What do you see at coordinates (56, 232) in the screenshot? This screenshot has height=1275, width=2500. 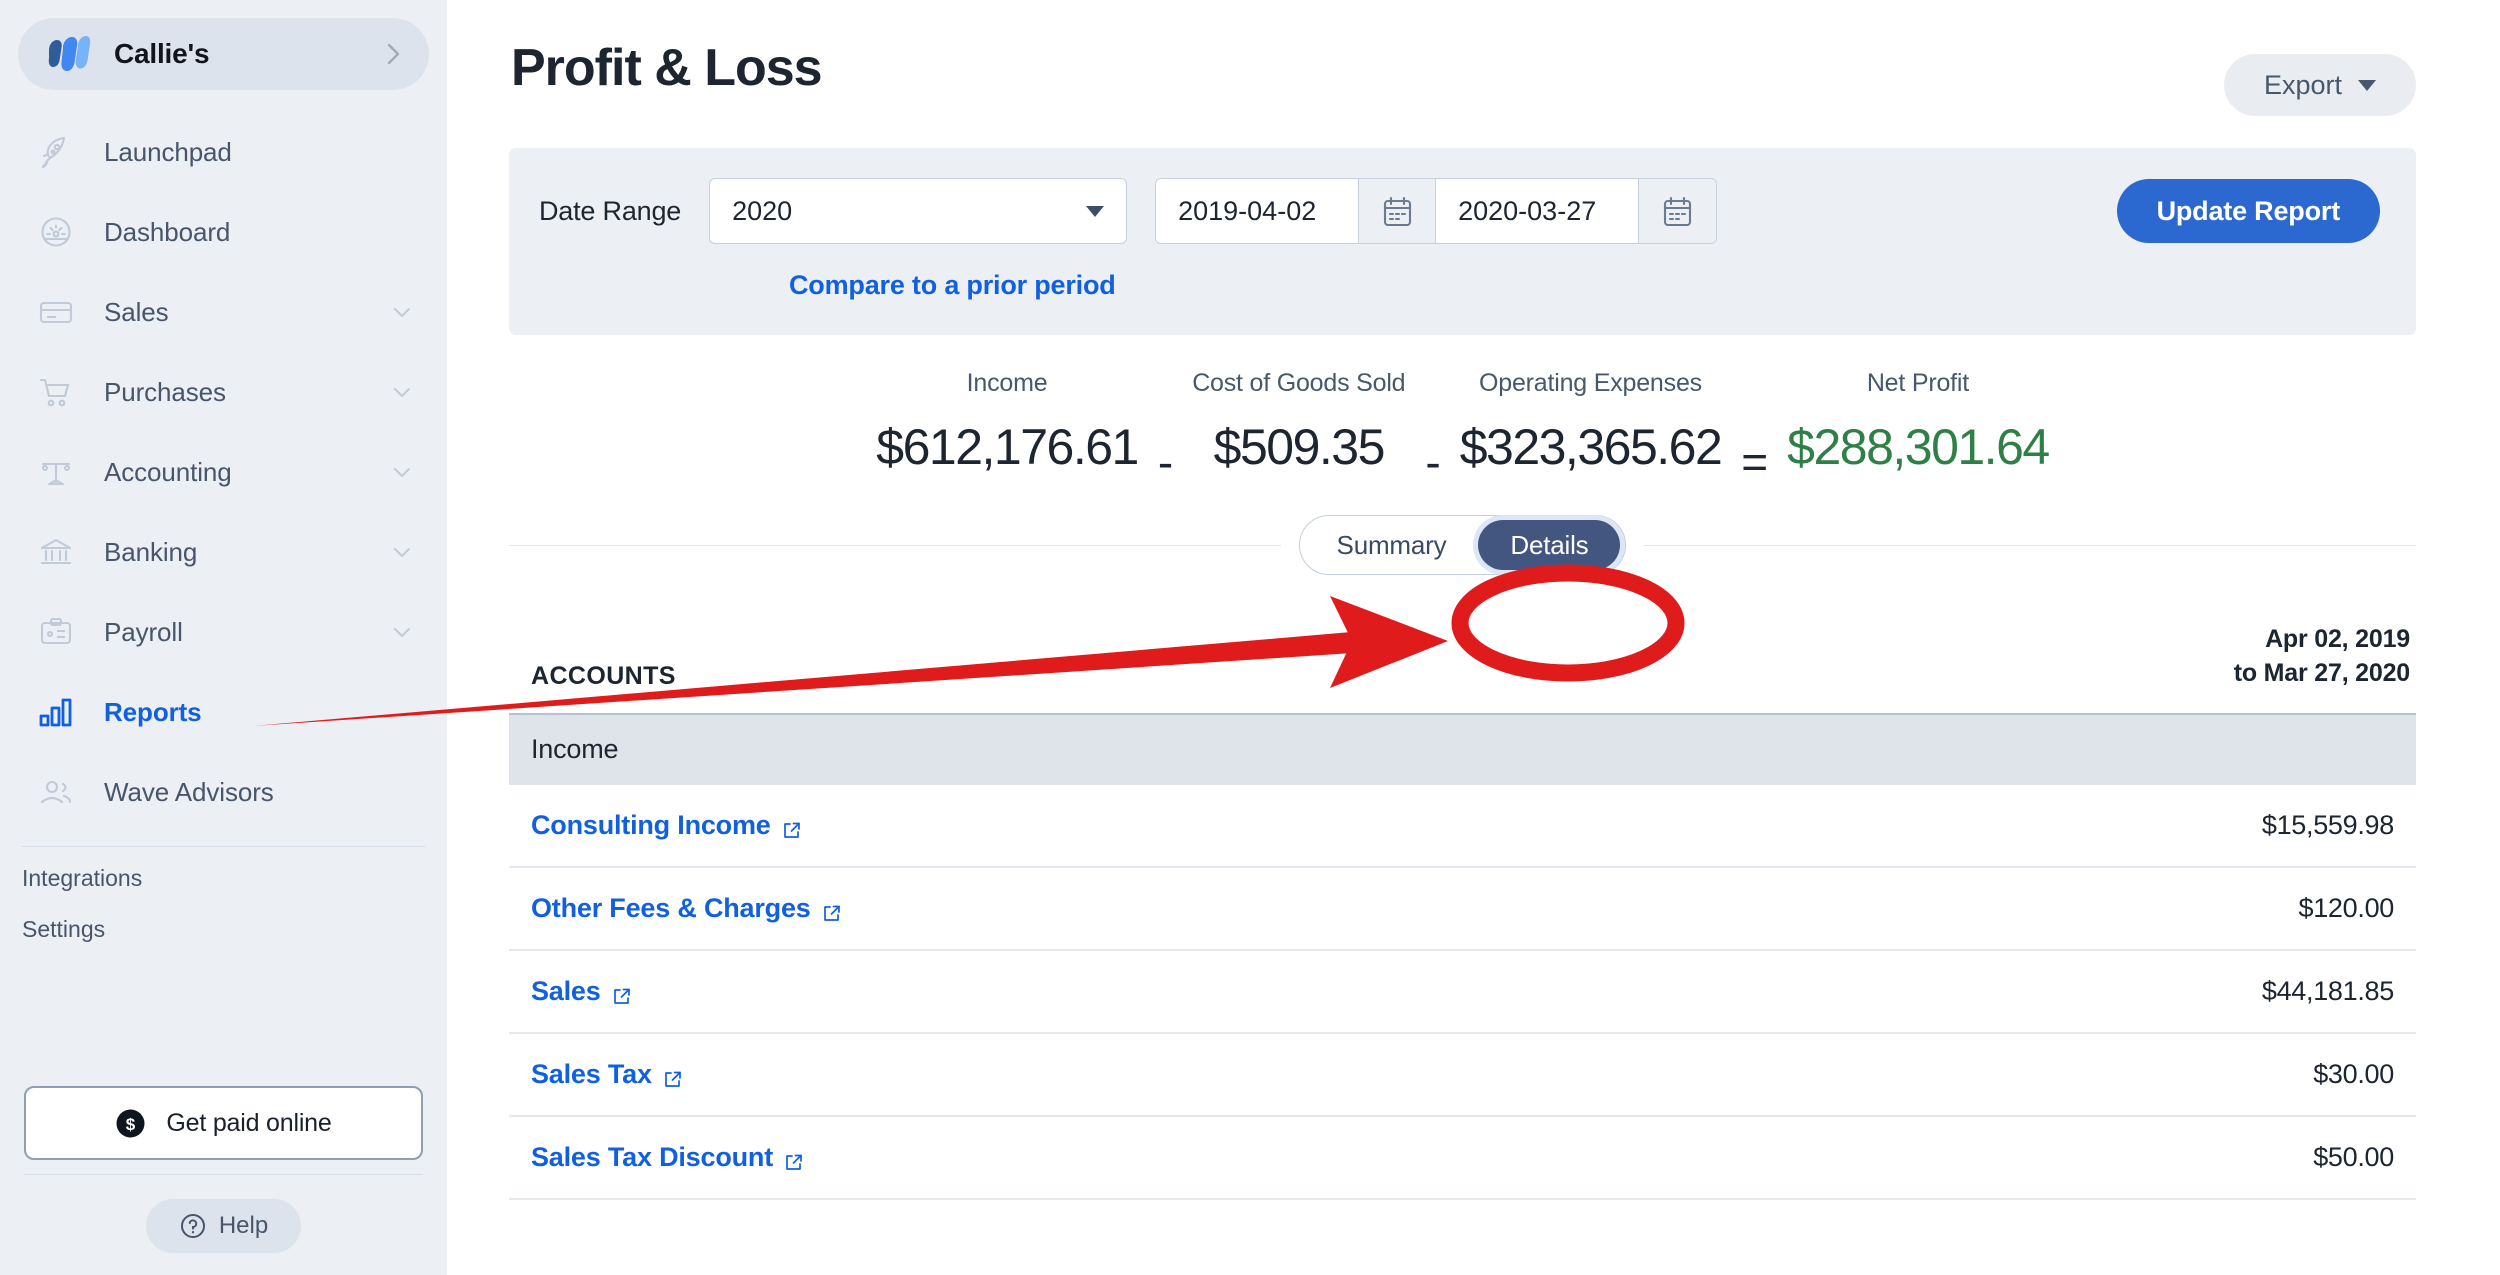 I see `gauge-icon` at bounding box center [56, 232].